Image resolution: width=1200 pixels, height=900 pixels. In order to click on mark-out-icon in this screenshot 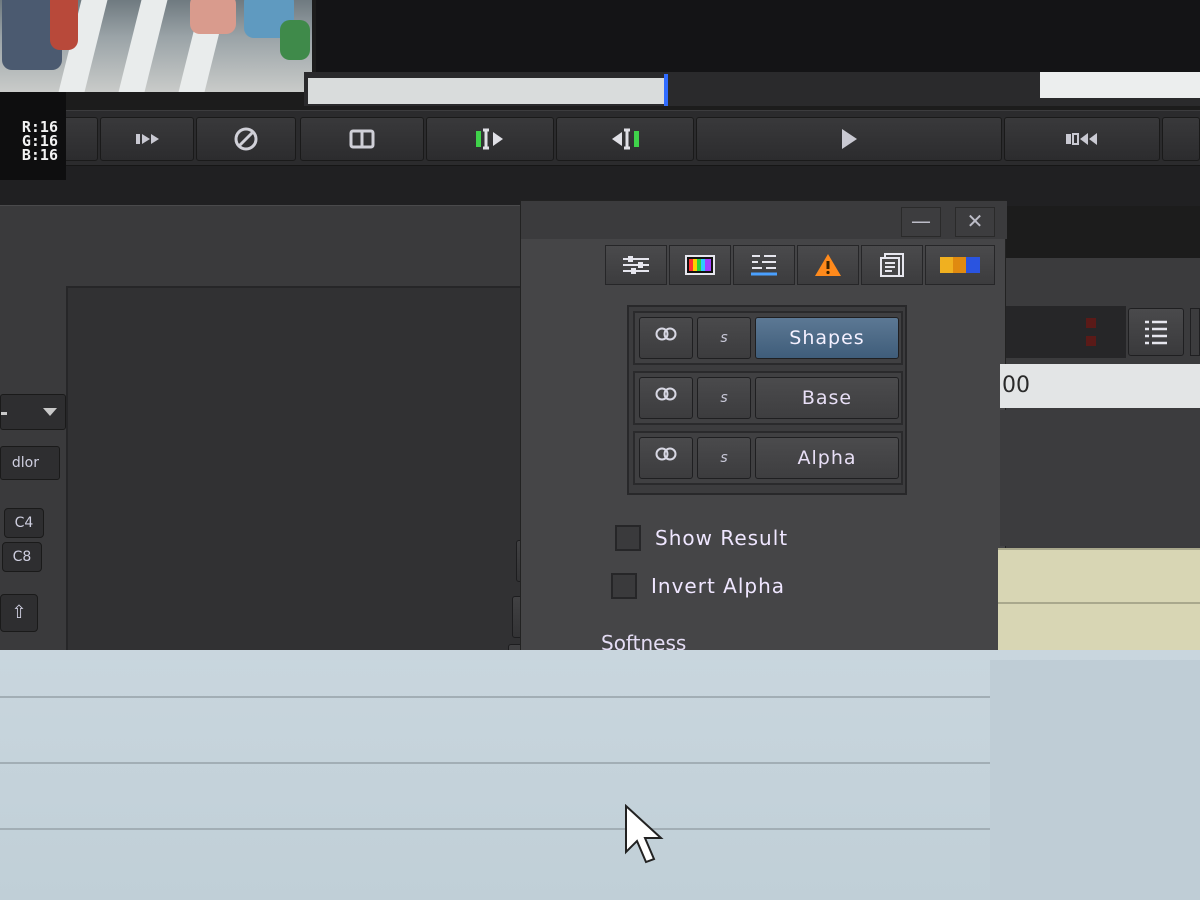, I will do `click(625, 139)`.